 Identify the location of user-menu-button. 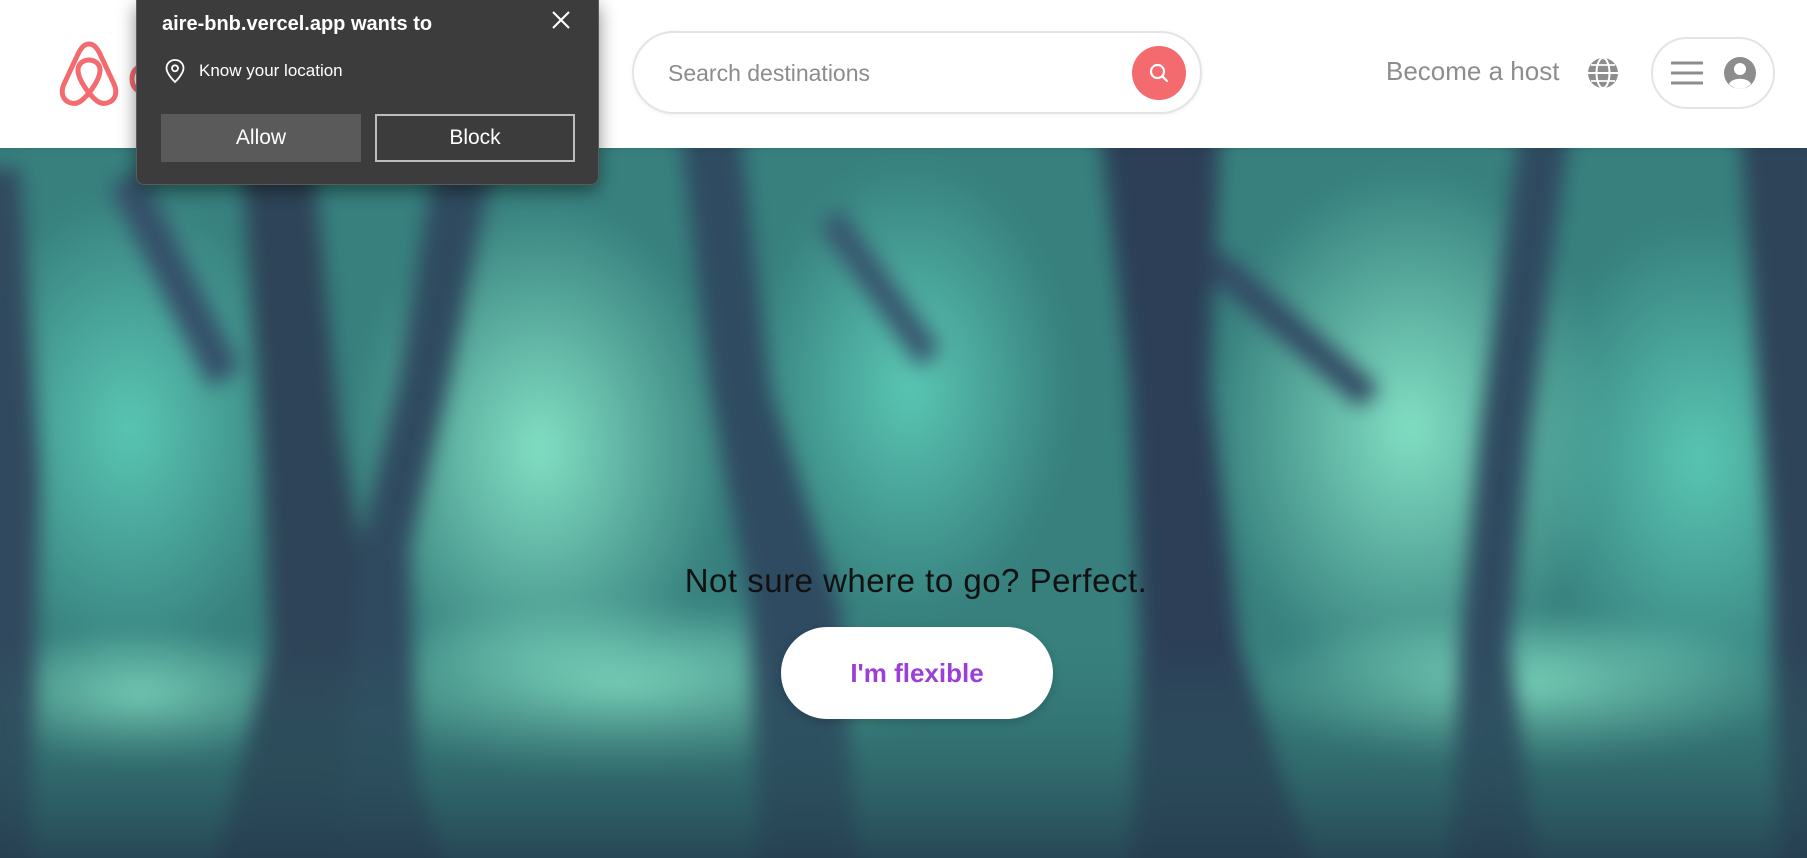
(1713, 73).